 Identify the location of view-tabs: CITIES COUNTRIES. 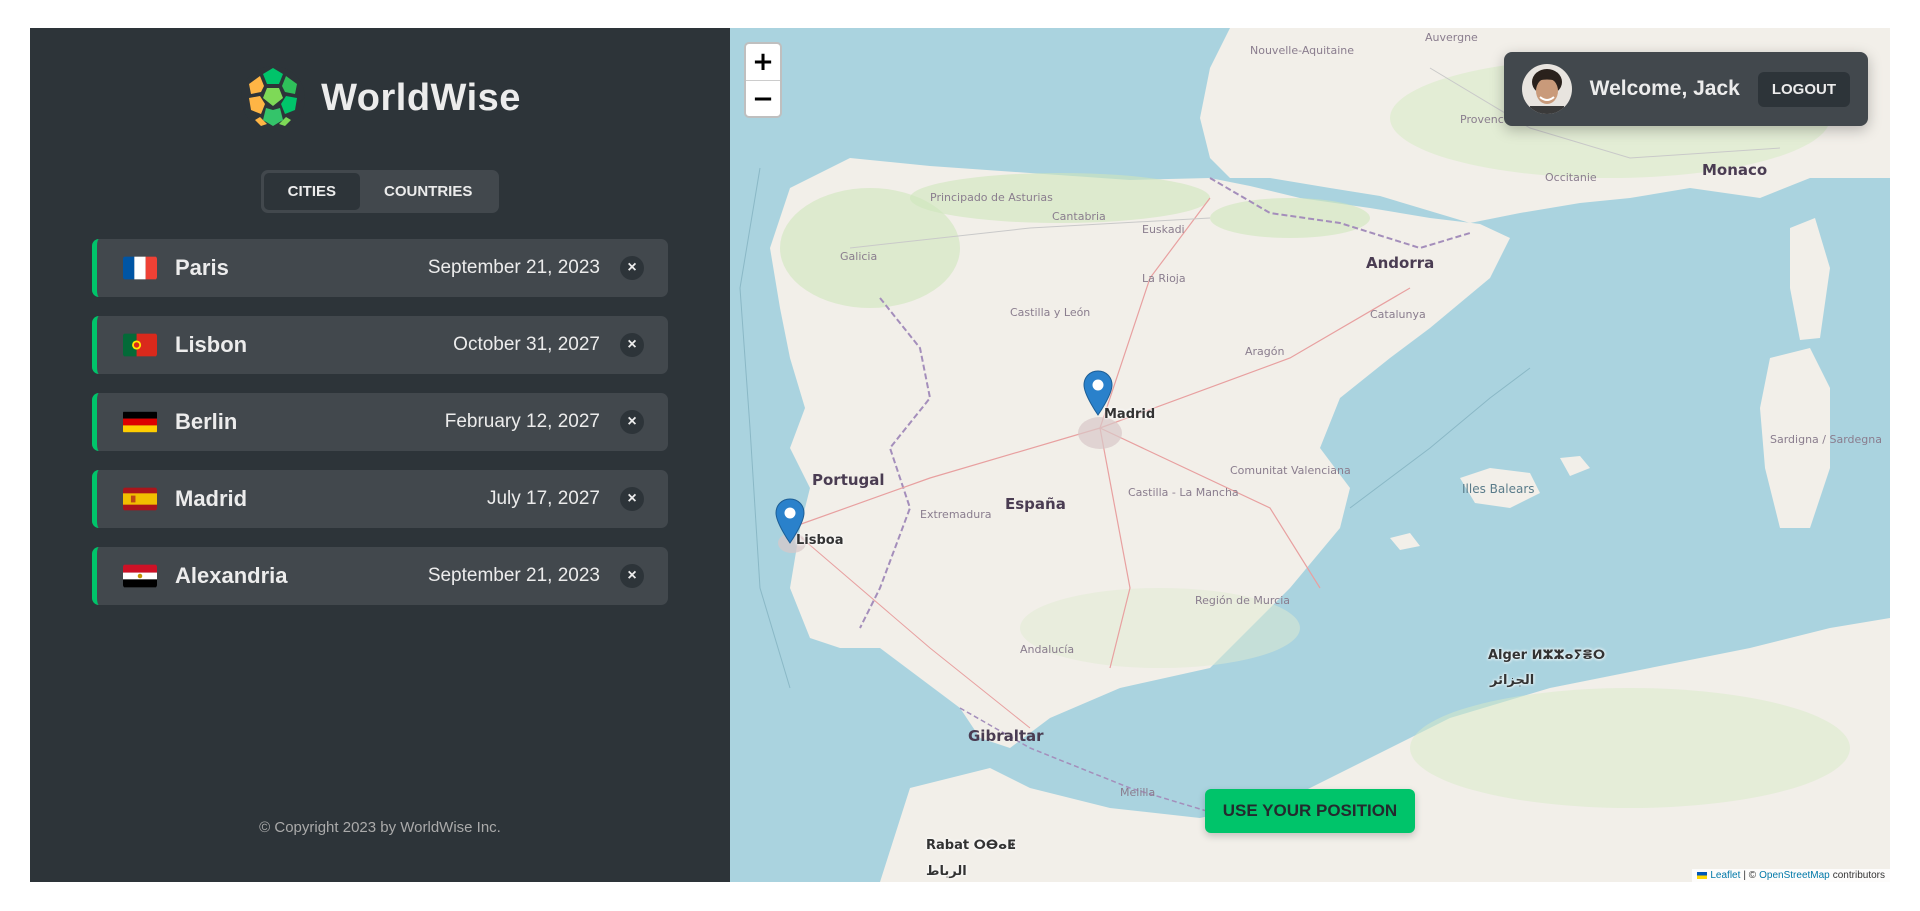
(380, 191).